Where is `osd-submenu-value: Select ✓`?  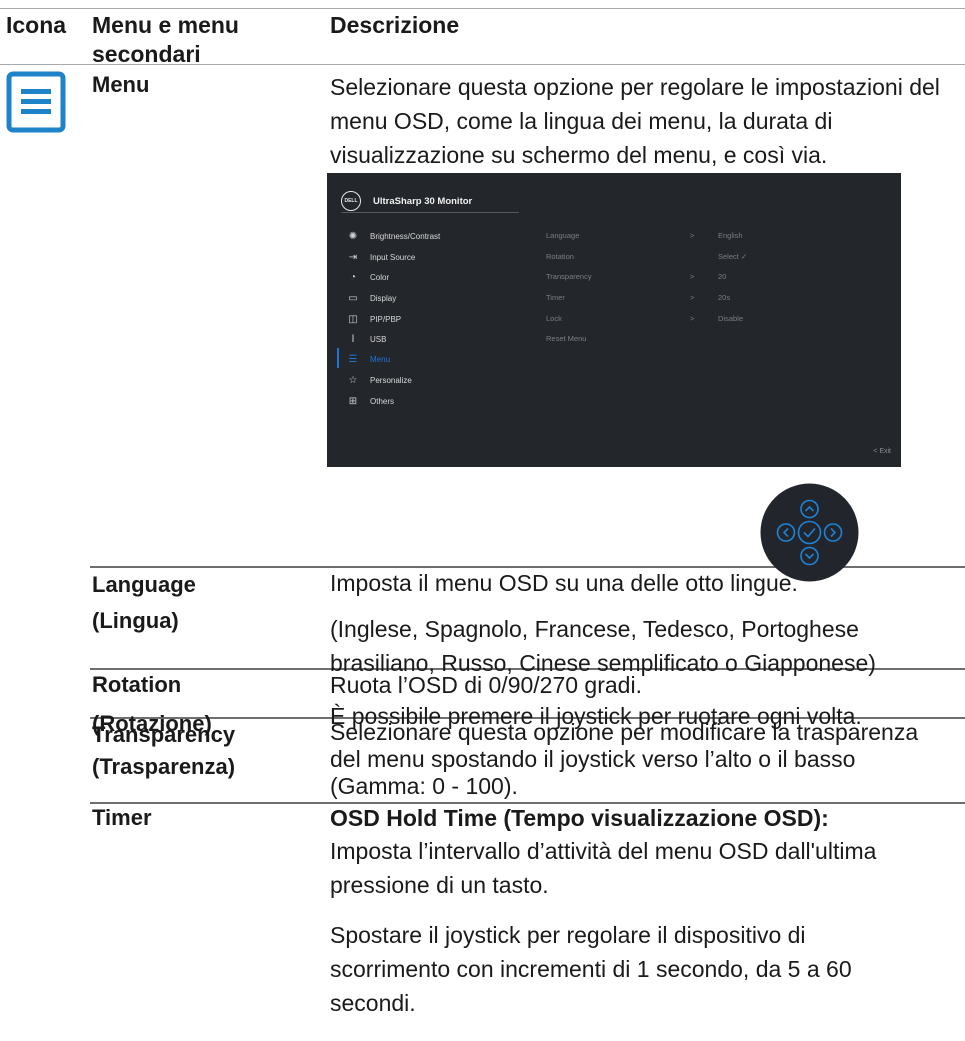
osd-submenu-value: Select ✓ is located at coordinates (733, 256).